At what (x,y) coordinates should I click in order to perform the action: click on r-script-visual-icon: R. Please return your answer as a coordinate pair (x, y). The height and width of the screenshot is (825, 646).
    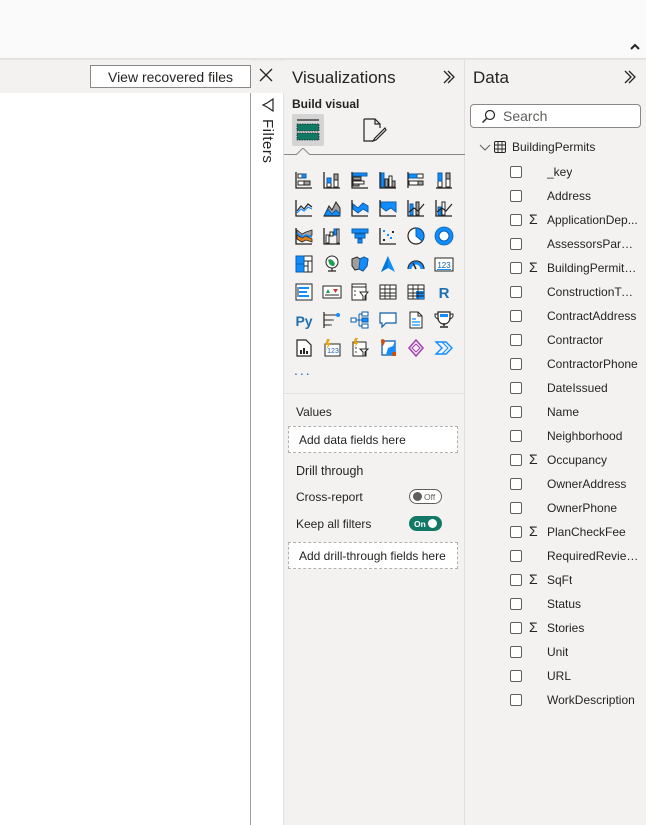
    Looking at the image, I should click on (444, 292).